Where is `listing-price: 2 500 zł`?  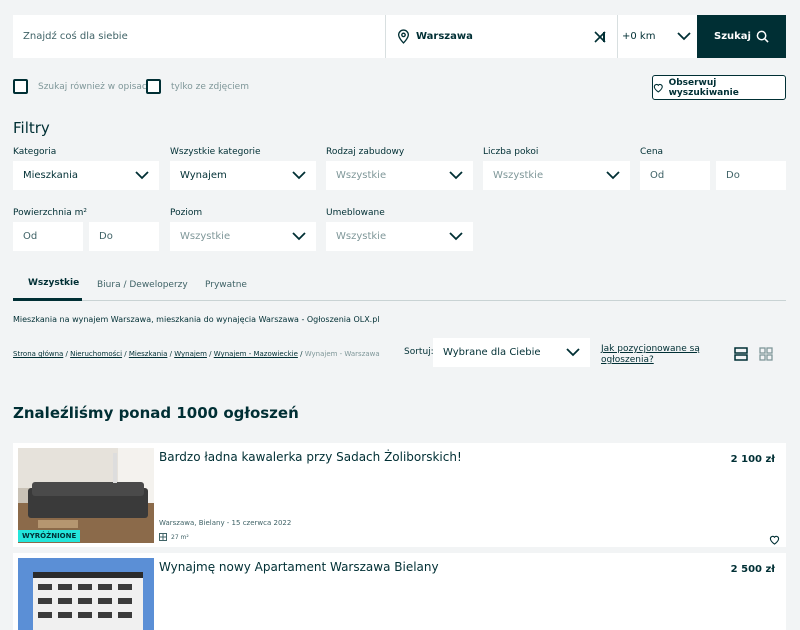 listing-price: 2 500 zł is located at coordinates (752, 569).